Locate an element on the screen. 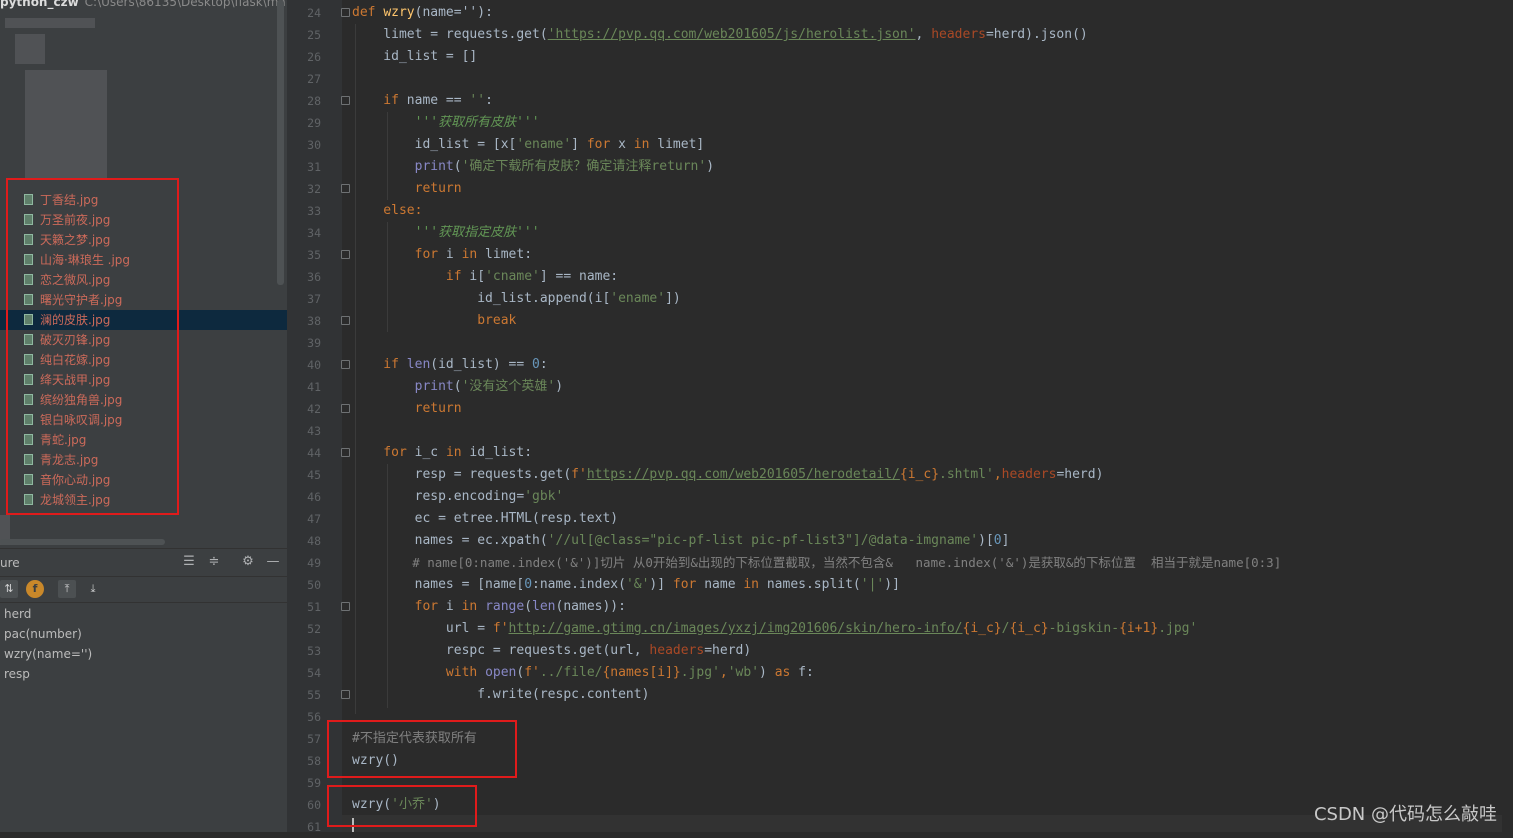  project-hscrollbar is located at coordinates (82, 542).